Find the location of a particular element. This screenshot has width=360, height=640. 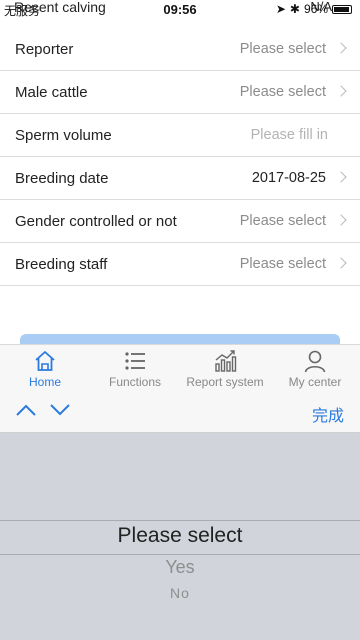

breeding-date-select: 2017-08-25 is located at coordinates (289, 178).